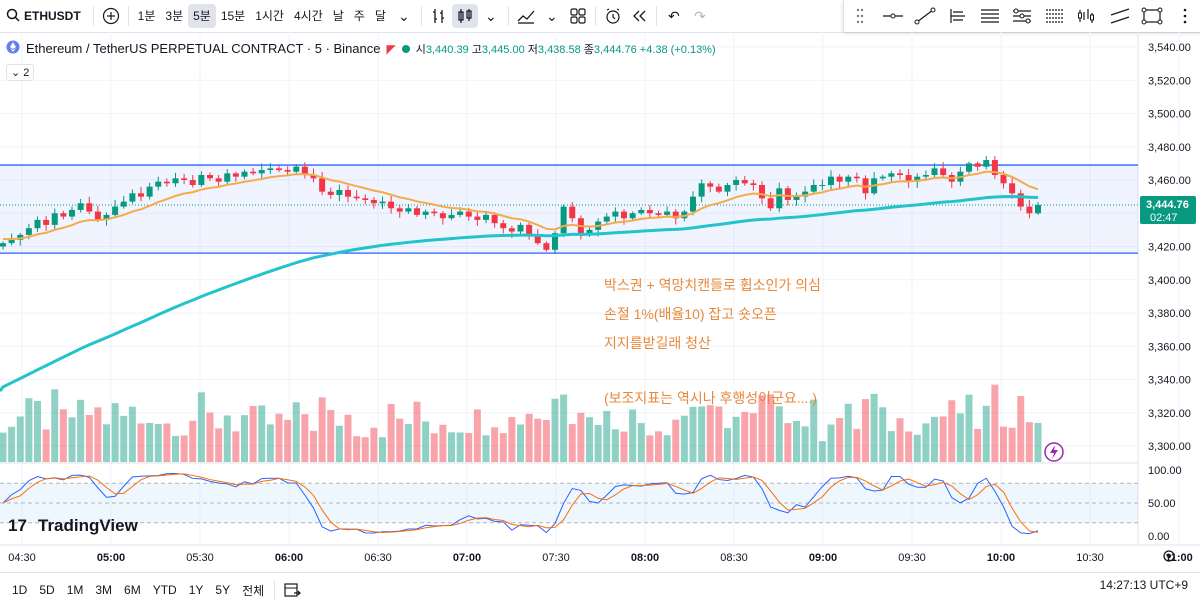  Describe the element at coordinates (275, 590) in the screenshot. I see `divider` at that location.